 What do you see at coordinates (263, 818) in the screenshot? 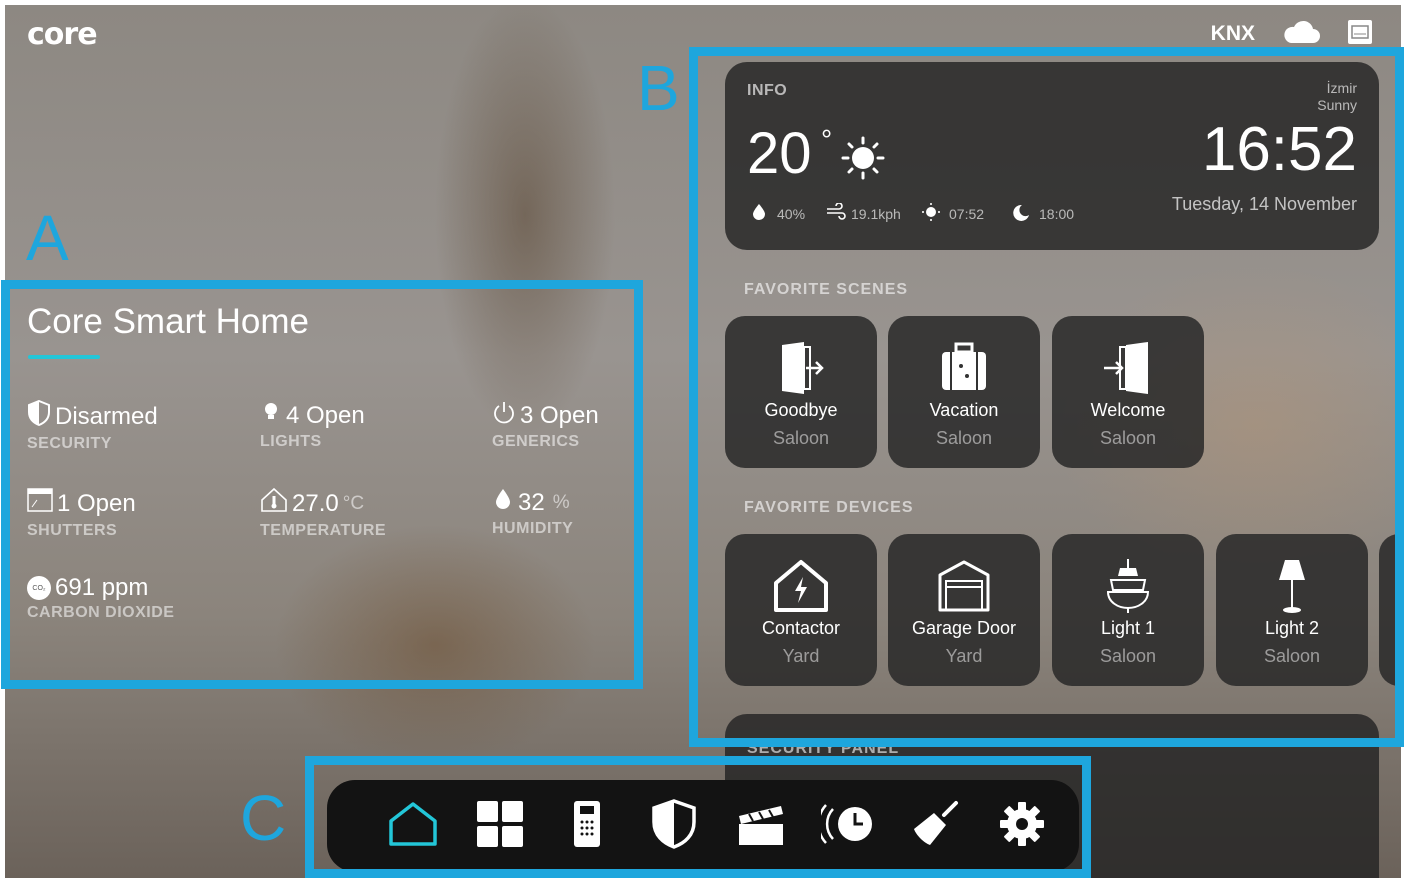
I see `annotation-label-c: C` at bounding box center [263, 818].